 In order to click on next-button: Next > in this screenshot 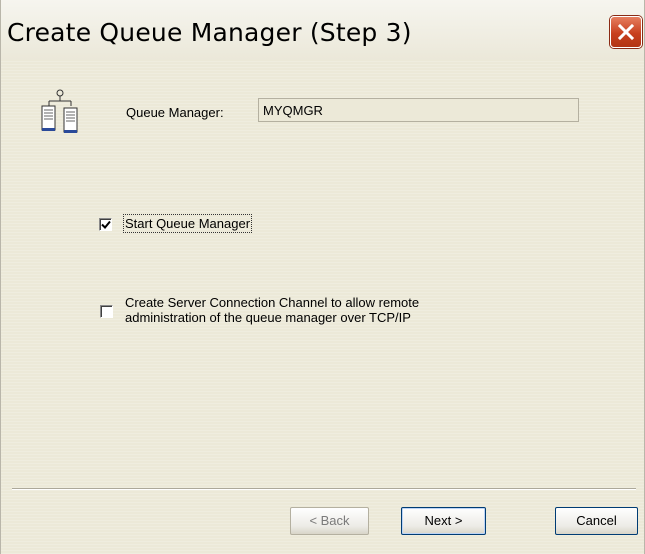, I will do `click(443, 521)`.